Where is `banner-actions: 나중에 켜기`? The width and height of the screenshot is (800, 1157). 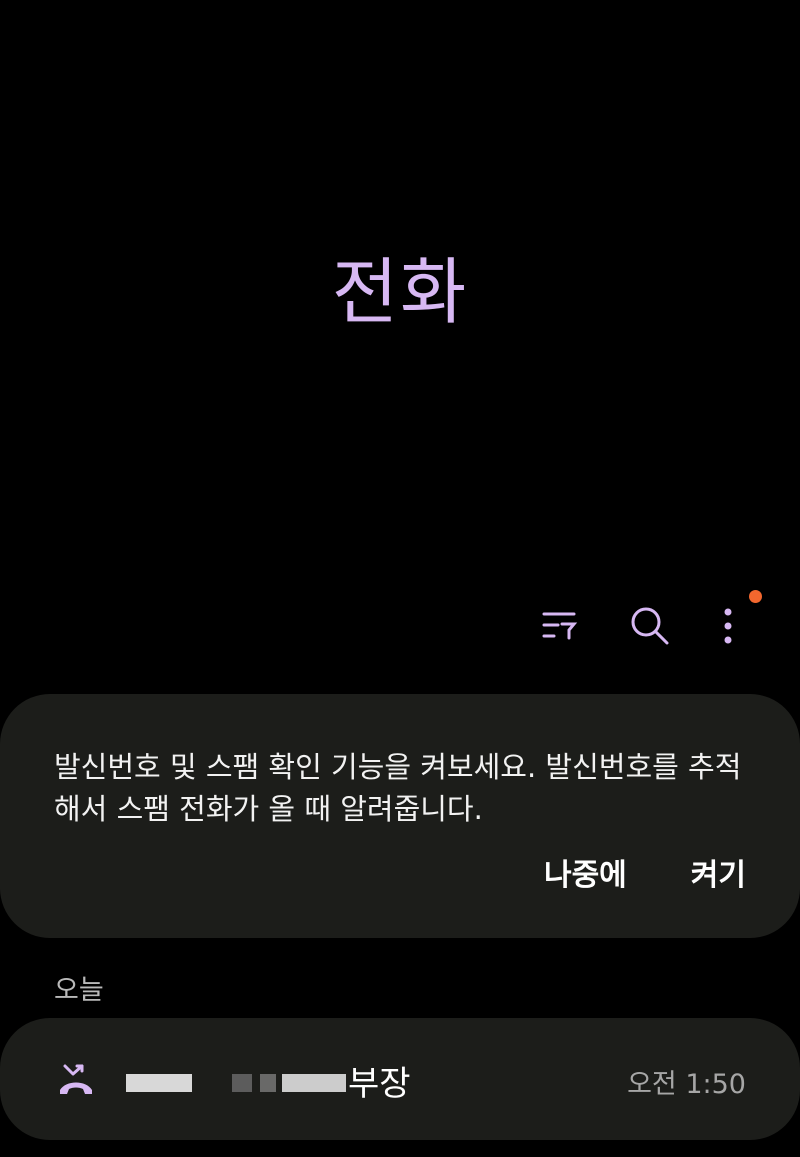 banner-actions: 나중에 켜기 is located at coordinates (645, 872).